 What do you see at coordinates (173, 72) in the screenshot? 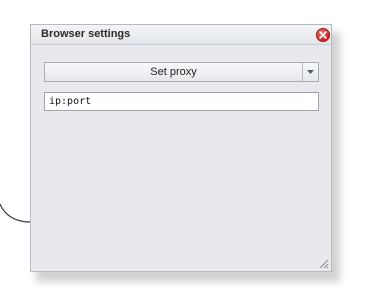
I see `proxy-mode-selected-value: Set proxy` at bounding box center [173, 72].